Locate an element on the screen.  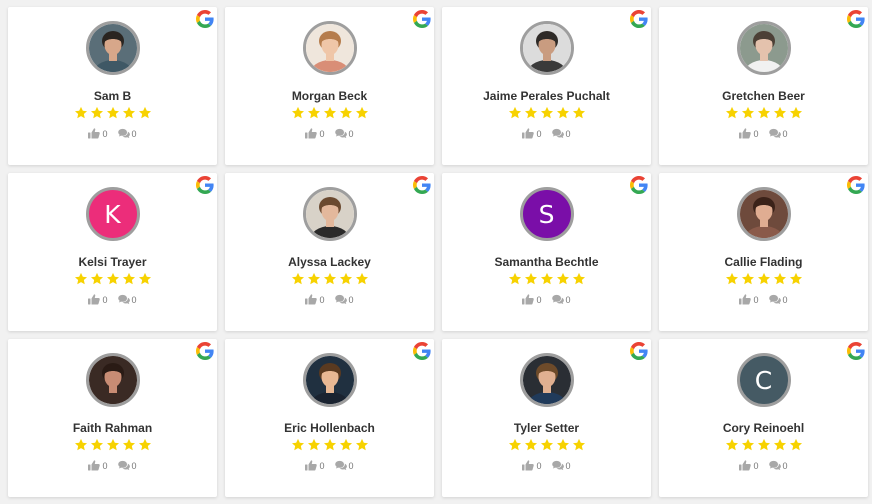
reviewer-name: Samantha Bechtle is located at coordinates (546, 262).